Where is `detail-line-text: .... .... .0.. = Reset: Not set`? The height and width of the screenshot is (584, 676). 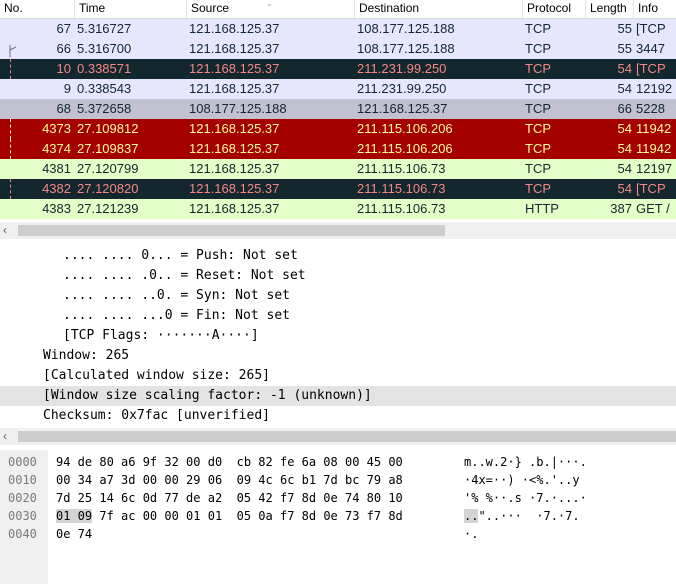
detail-line-text: .... .... .0.. = Reset: Not set is located at coordinates (184, 275).